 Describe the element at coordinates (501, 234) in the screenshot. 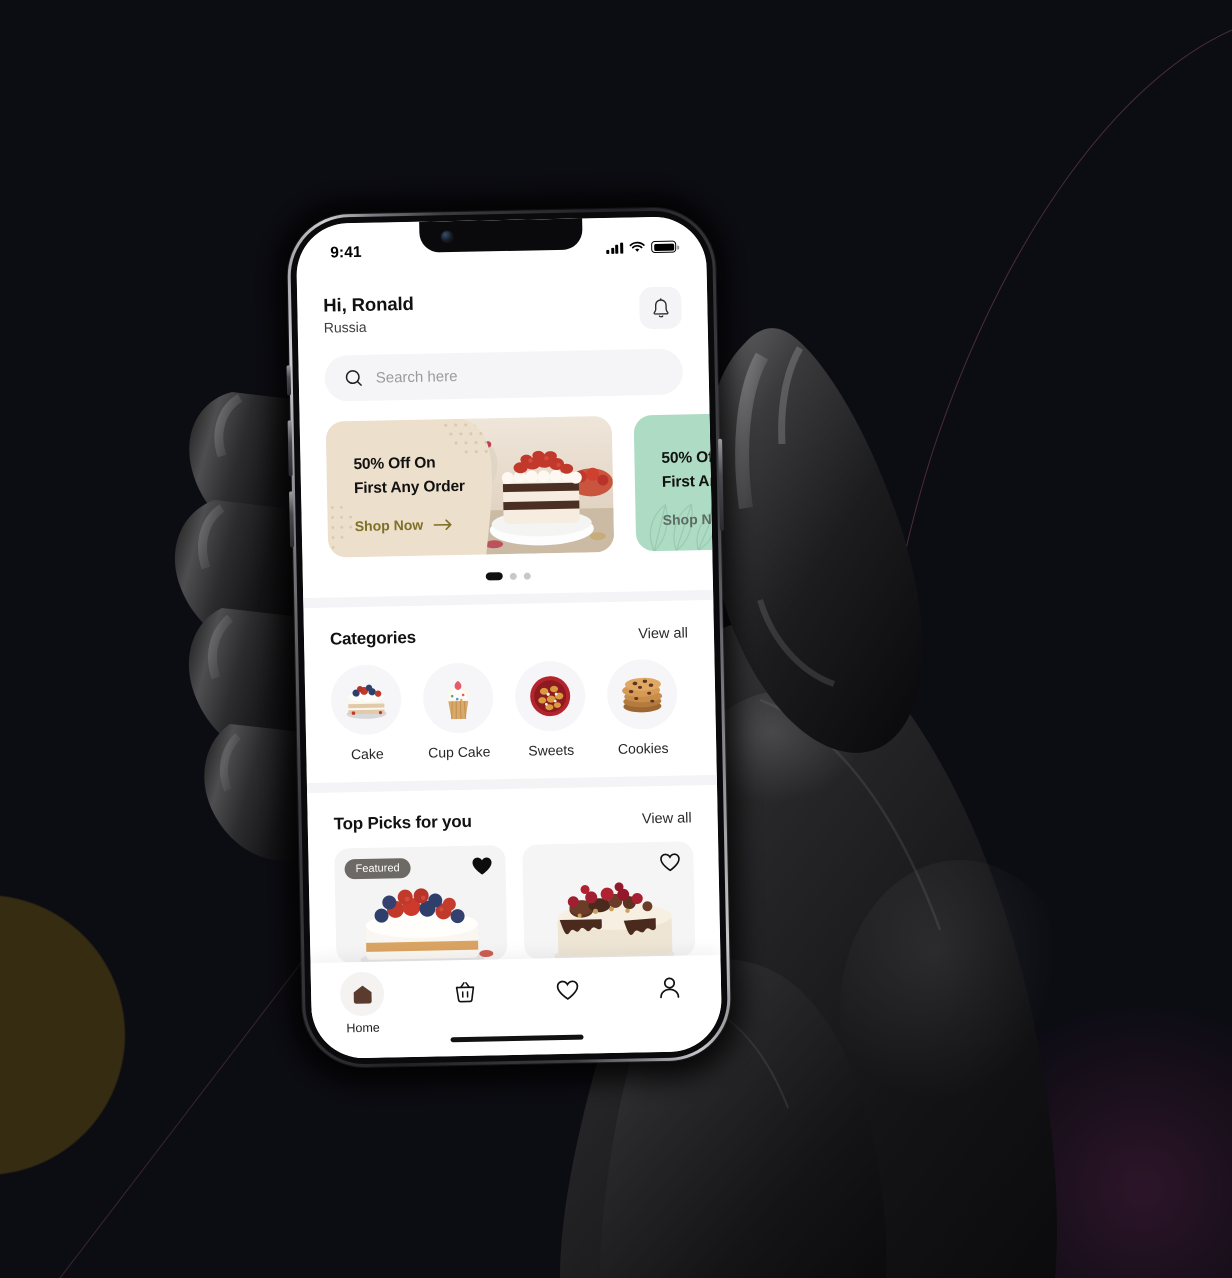

I see `phone-notch` at that location.